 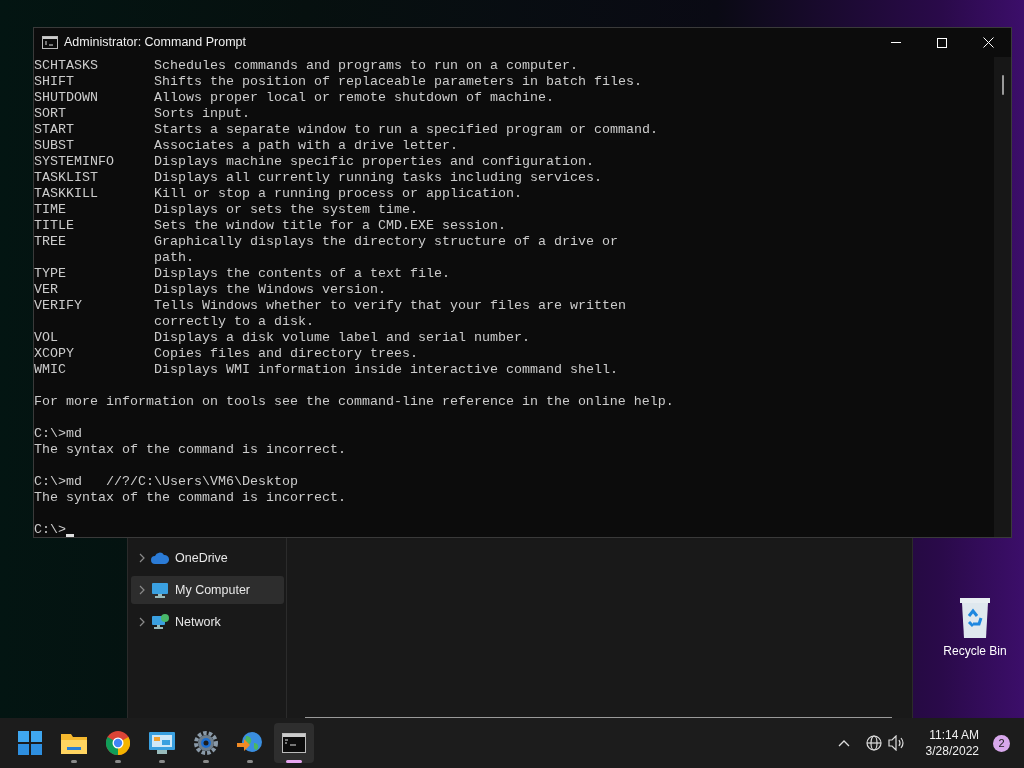 What do you see at coordinates (896, 42) in the screenshot?
I see `minimize-icon` at bounding box center [896, 42].